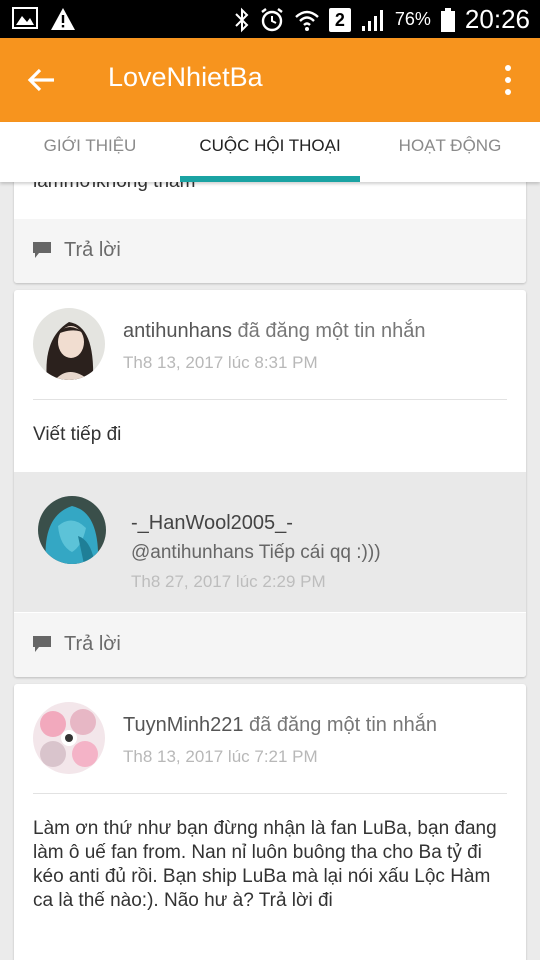 The image size is (540, 960). I want to click on post-timestamp: Th8 13, 2017 lúc 8:31 PM, so click(220, 362).